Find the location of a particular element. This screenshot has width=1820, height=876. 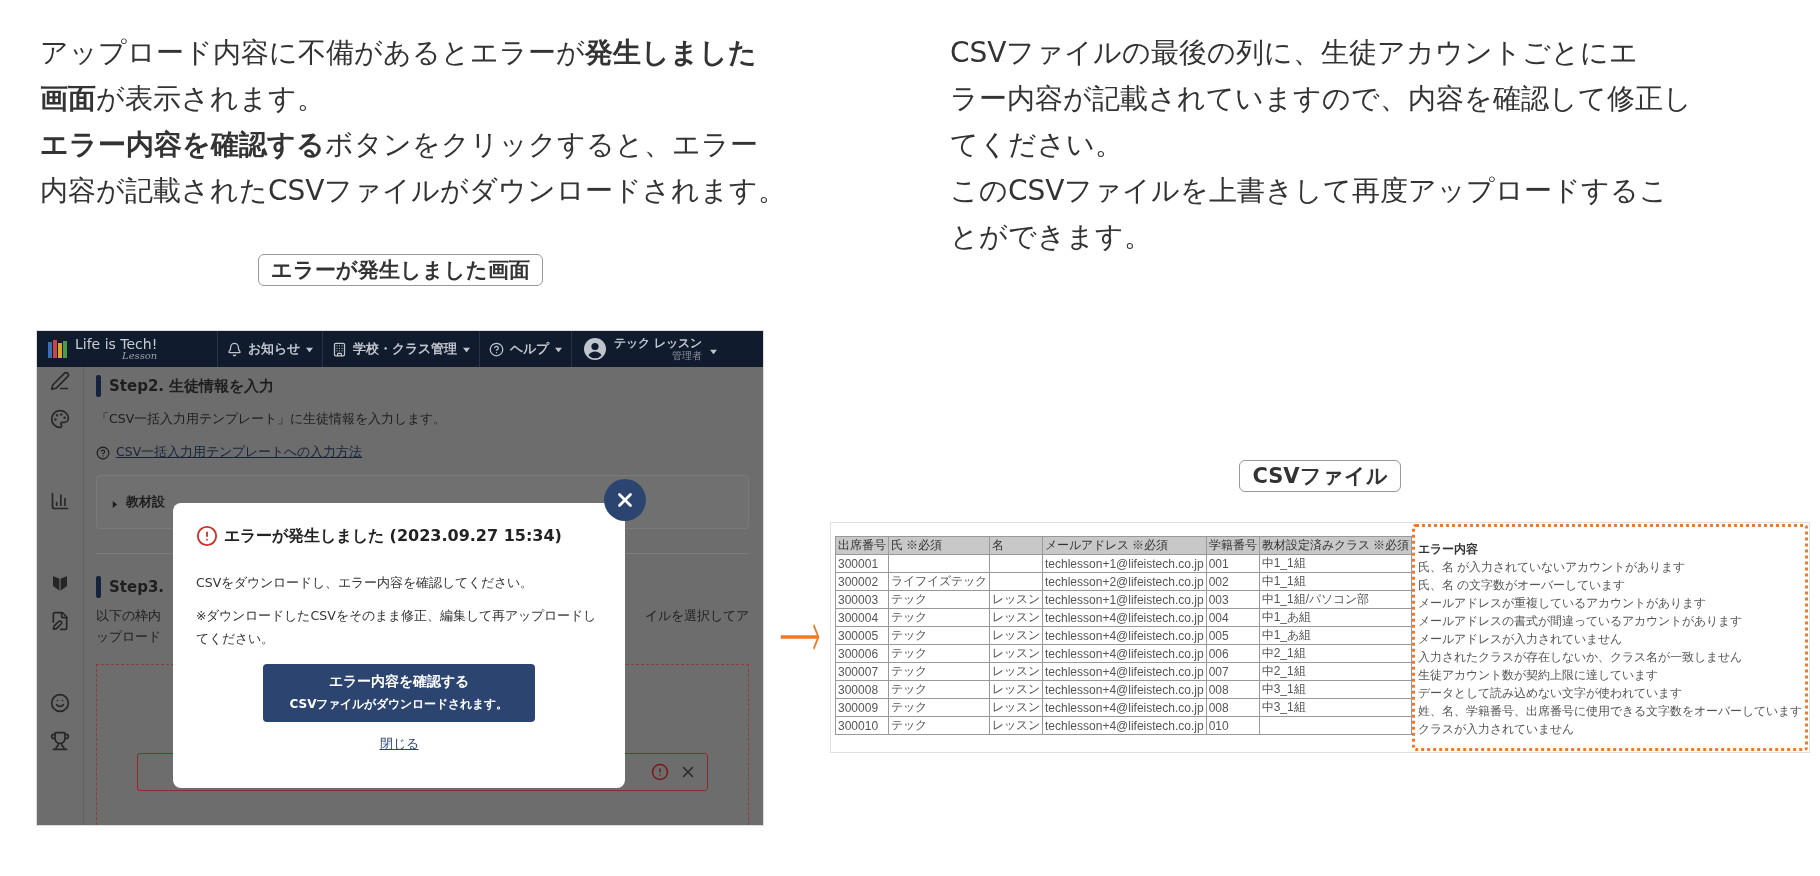

table-cell: 中2_1組 is located at coordinates (1335, 671).